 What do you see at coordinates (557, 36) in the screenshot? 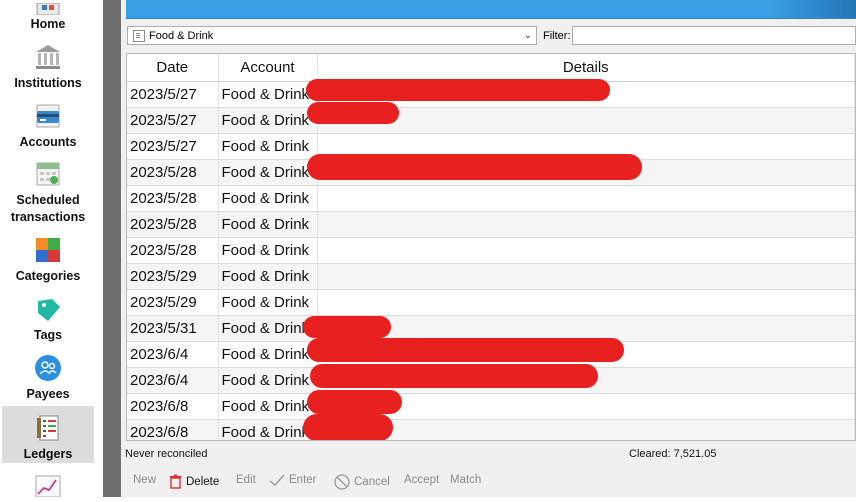
I see `filter-label: Filter:` at bounding box center [557, 36].